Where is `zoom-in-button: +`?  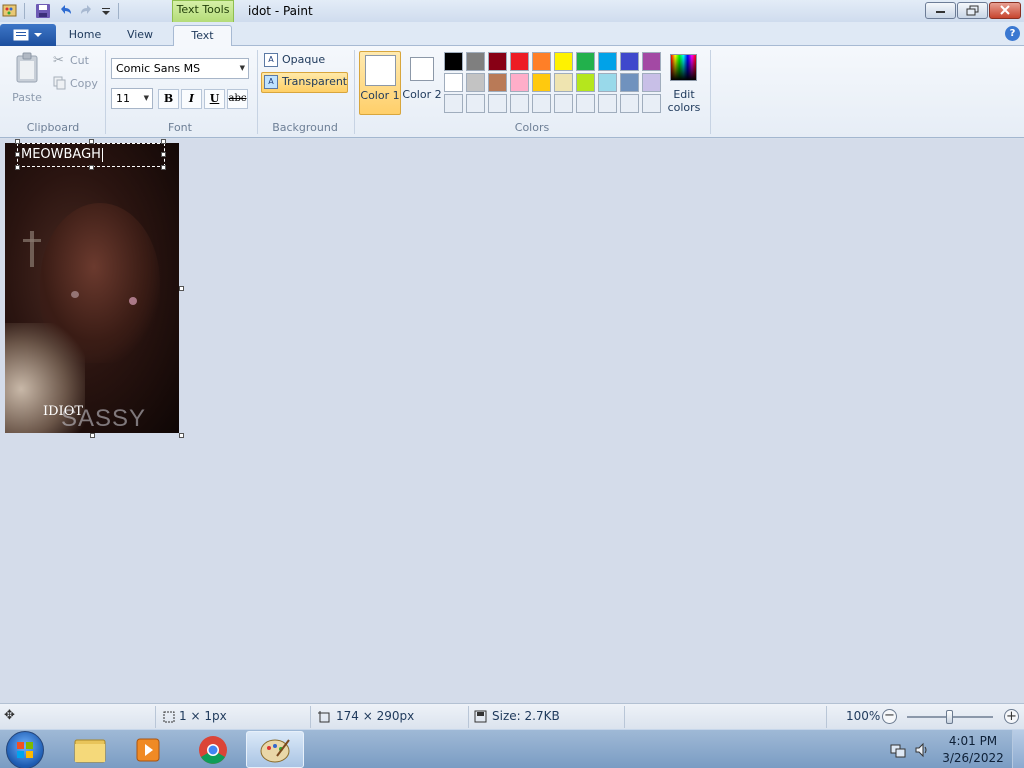
zoom-in-button: + is located at coordinates (1011, 716).